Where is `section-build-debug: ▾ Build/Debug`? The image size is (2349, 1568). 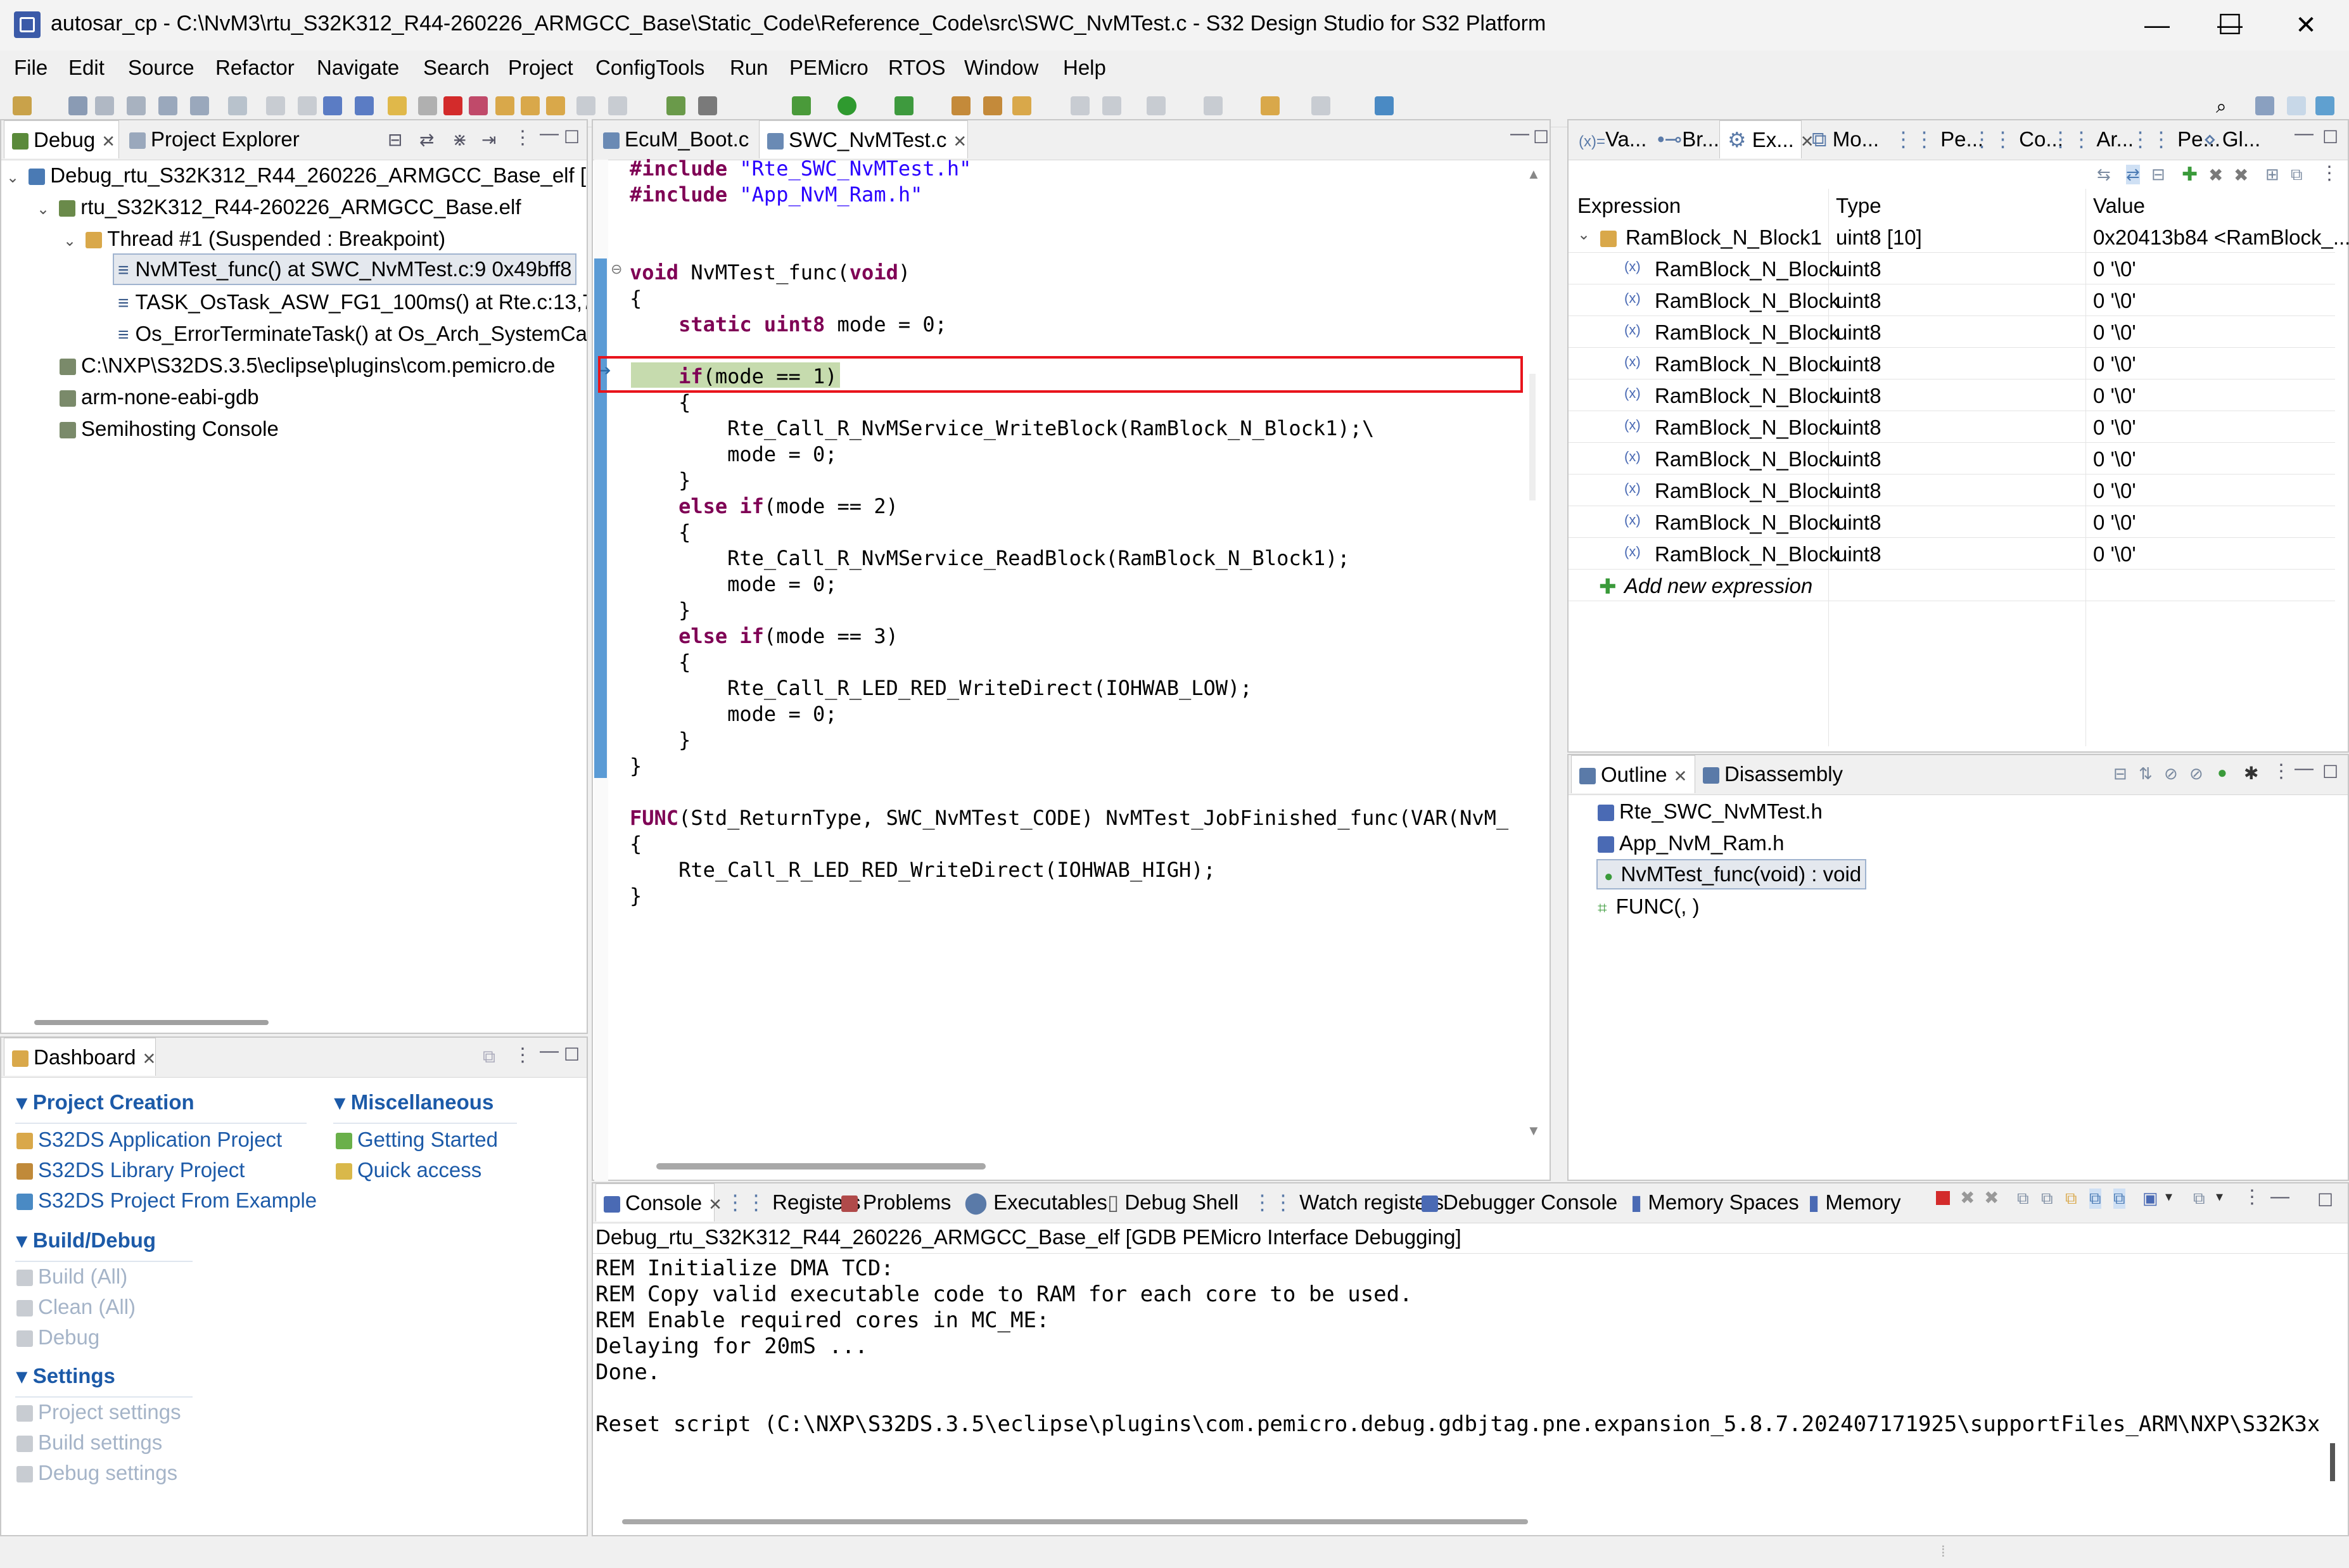 section-build-debug: ▾ Build/Debug is located at coordinates (86, 1240).